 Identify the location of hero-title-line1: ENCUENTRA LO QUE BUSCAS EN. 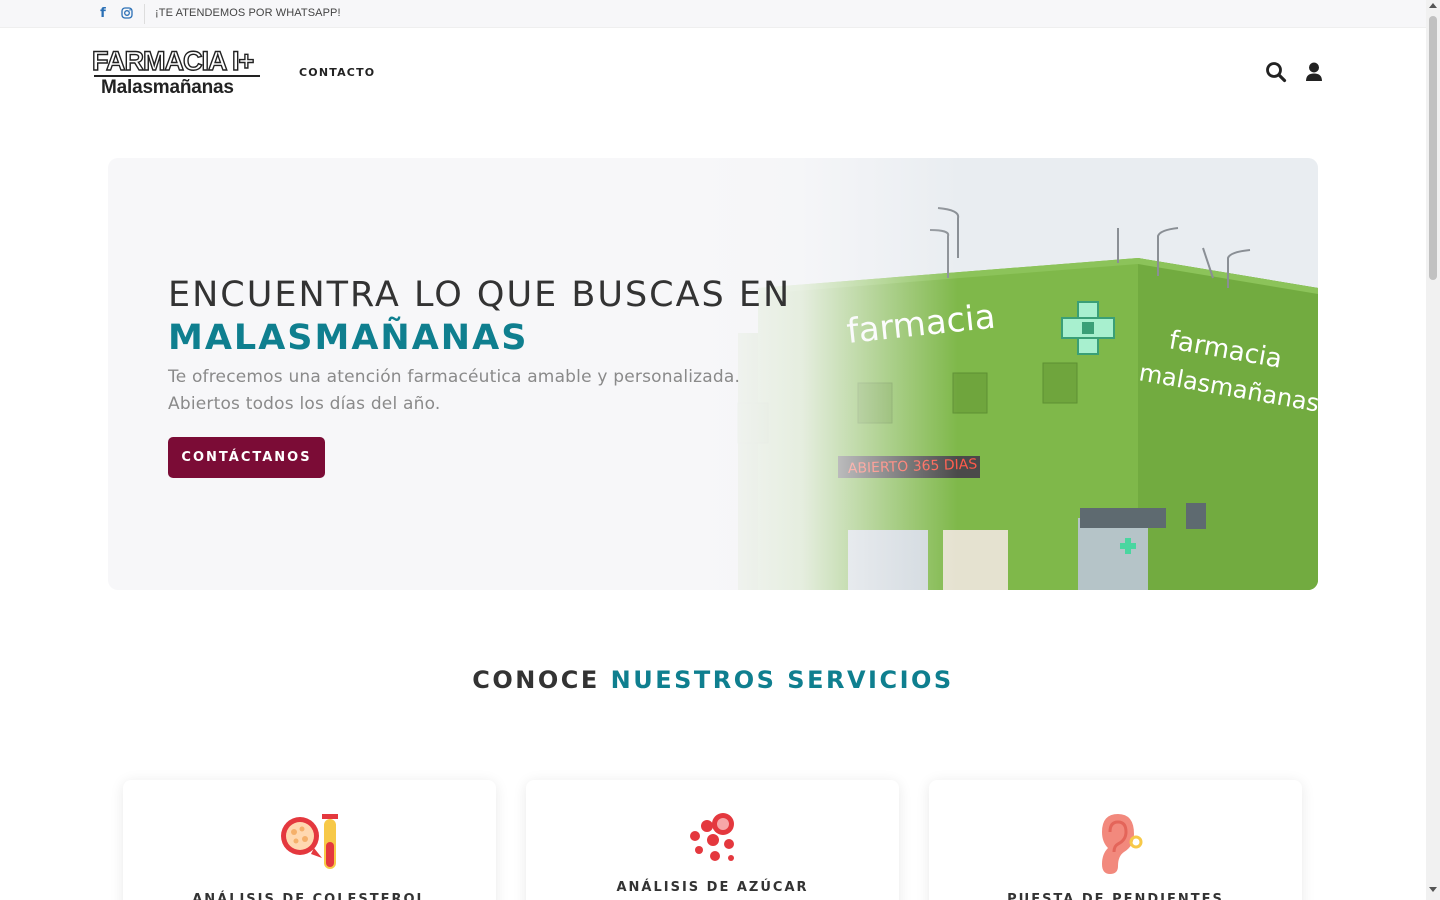
(480, 295).